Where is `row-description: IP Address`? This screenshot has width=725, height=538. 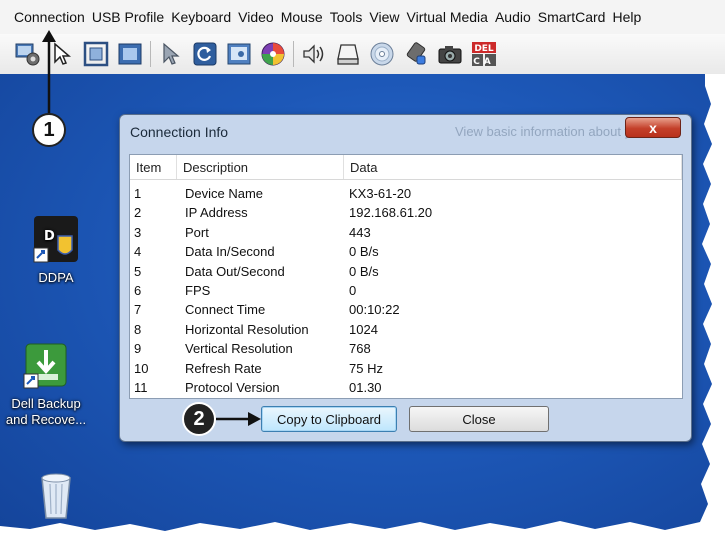 row-description: IP Address is located at coordinates (216, 213).